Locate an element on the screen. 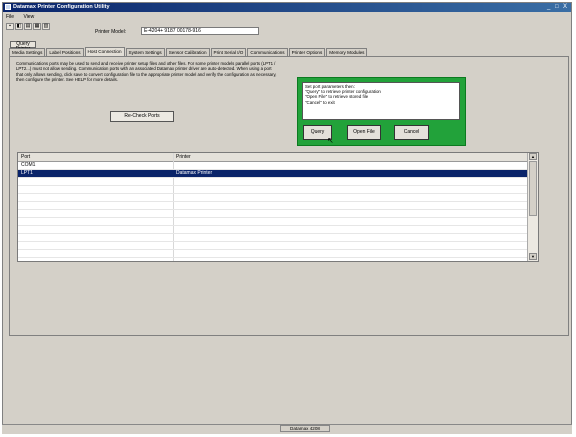  recheck-ports-button: Re-Check Ports is located at coordinates (142, 116).